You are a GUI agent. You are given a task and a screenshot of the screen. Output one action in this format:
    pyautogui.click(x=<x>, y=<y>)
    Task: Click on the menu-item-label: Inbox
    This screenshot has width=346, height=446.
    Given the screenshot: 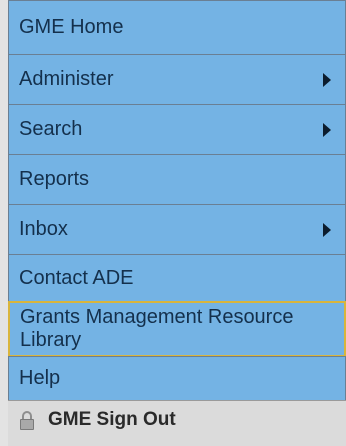 What is the action you would take?
    pyautogui.click(x=43, y=229)
    